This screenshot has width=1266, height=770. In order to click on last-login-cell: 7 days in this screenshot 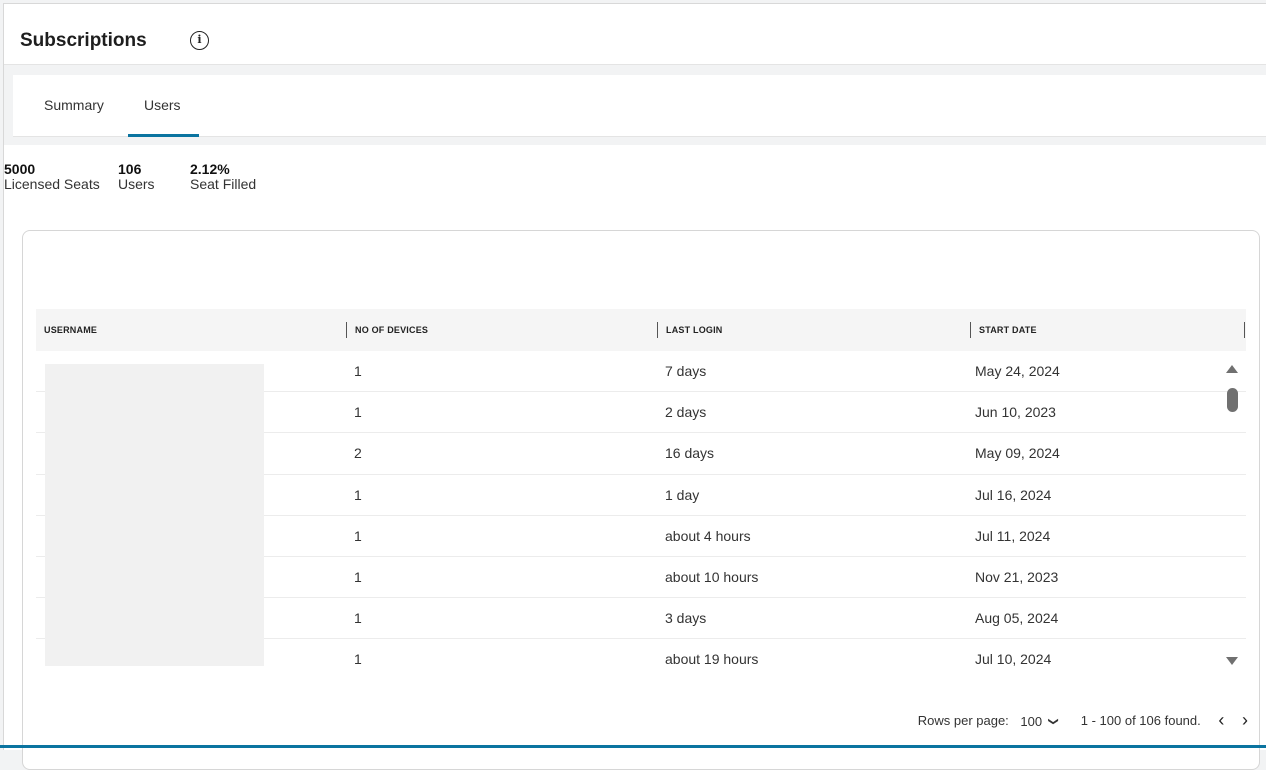, I will do `click(686, 371)`.